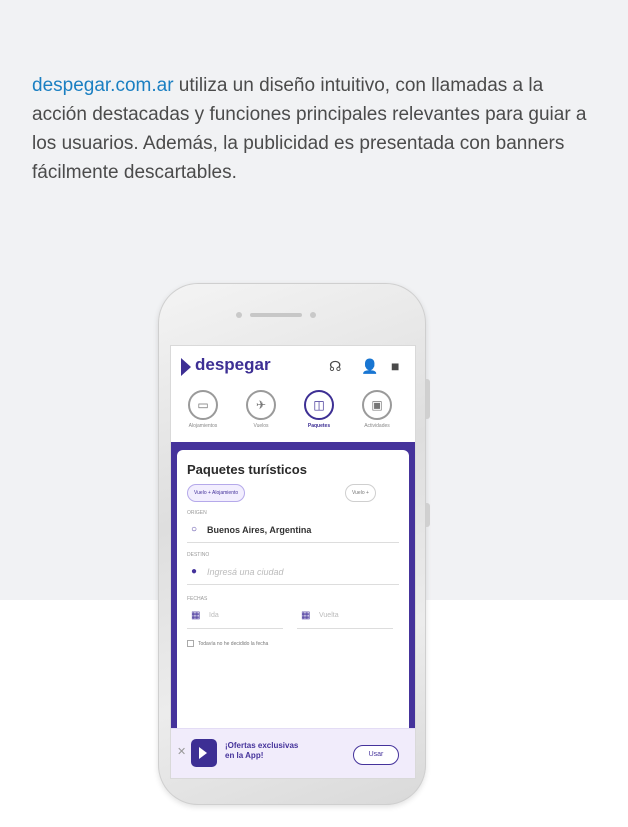 This screenshot has width=628, height=827. What do you see at coordinates (181, 751) in the screenshot?
I see `close-icon: ✕` at bounding box center [181, 751].